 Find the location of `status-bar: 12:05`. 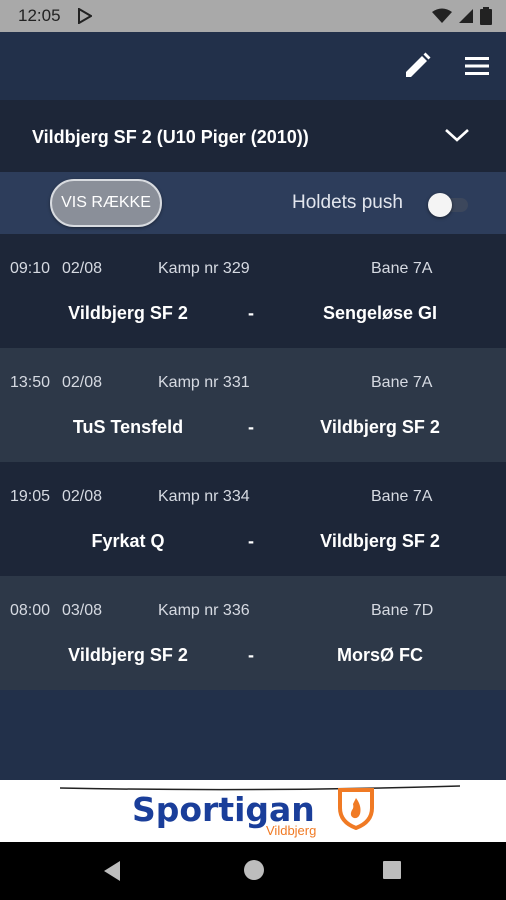

status-bar: 12:05 is located at coordinates (253, 16).